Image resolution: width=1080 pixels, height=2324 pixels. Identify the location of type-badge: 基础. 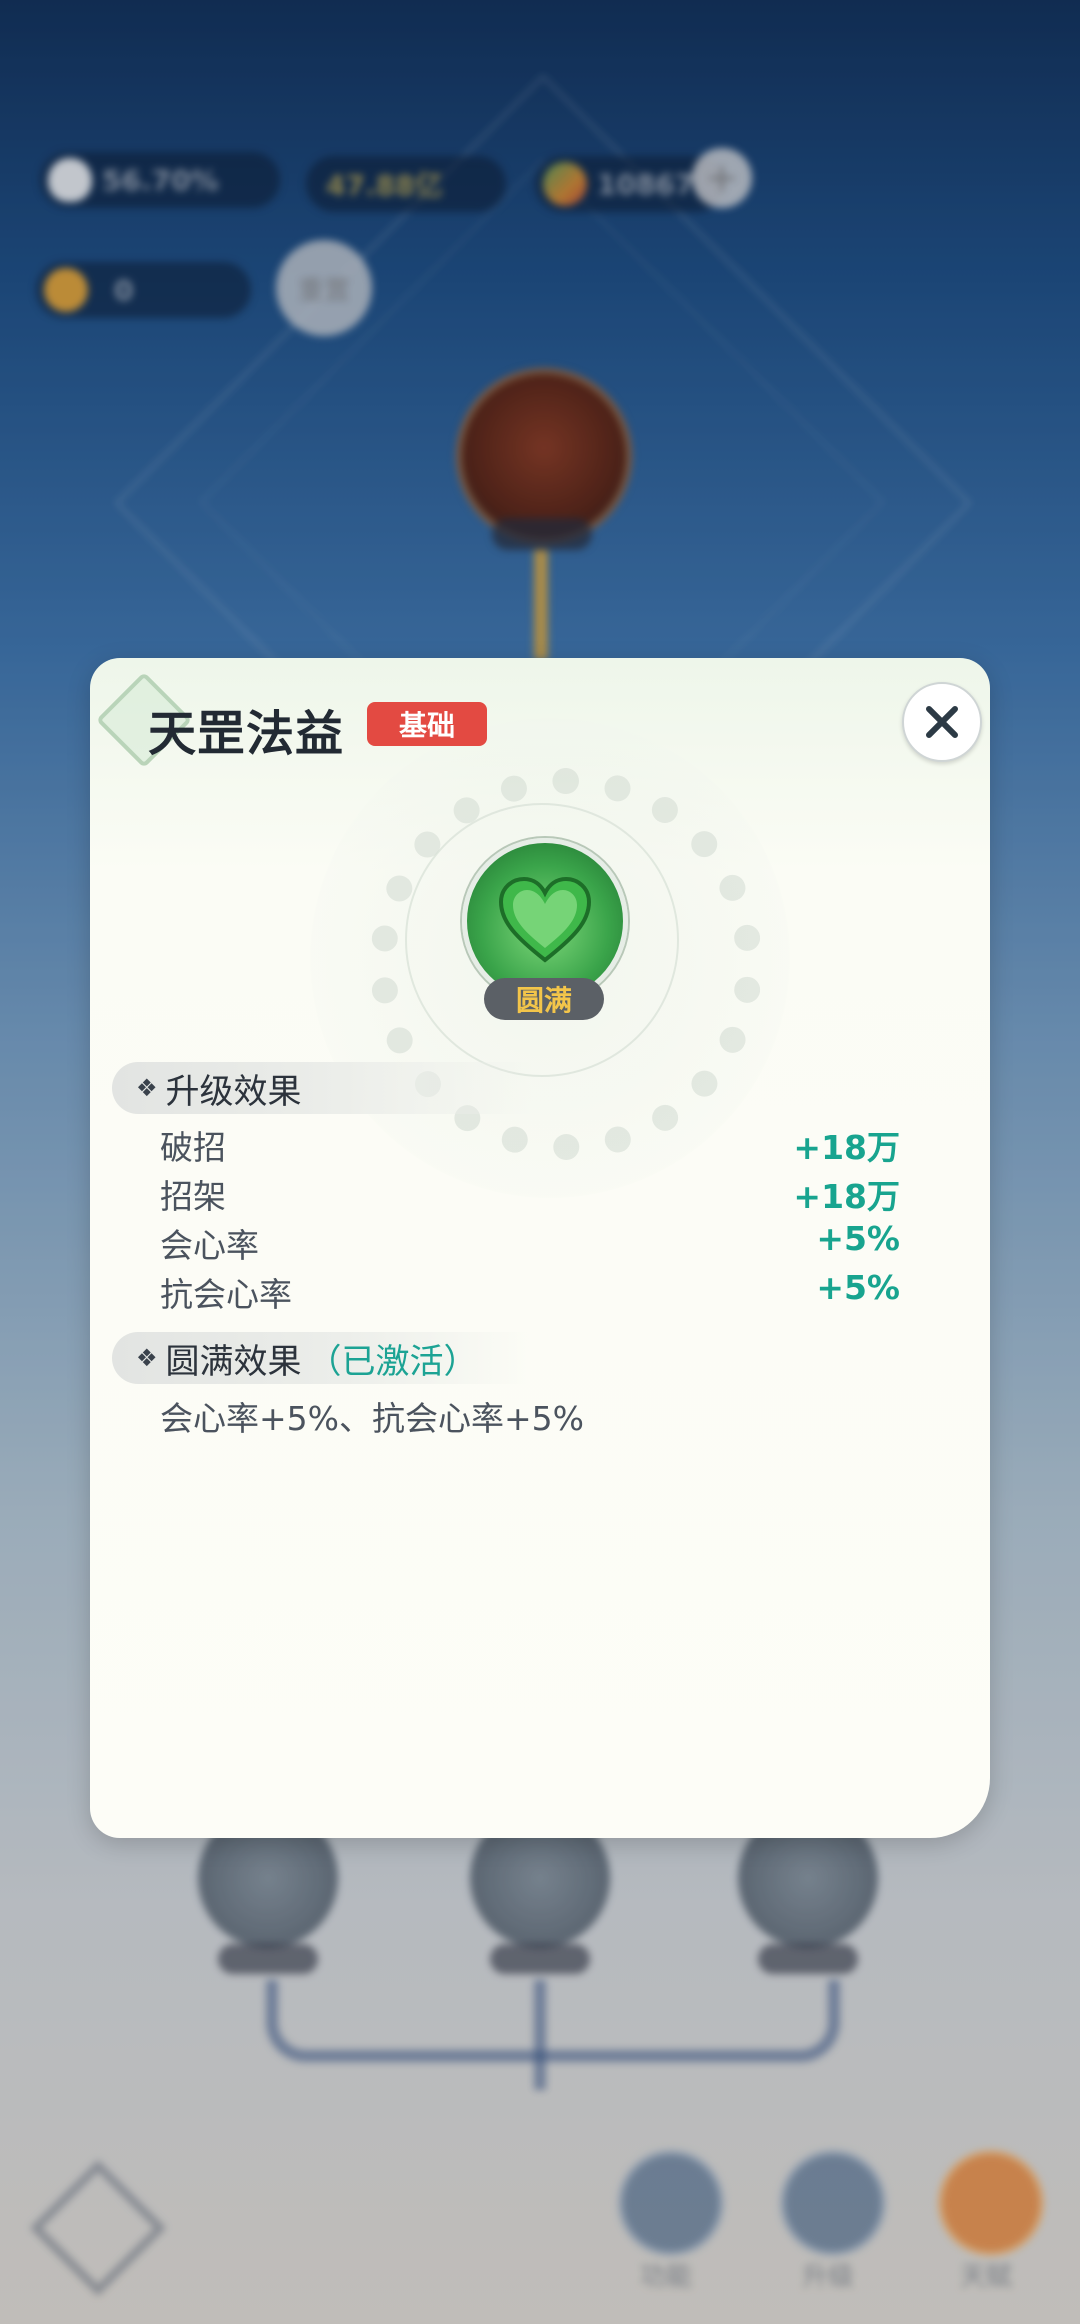
(427, 724).